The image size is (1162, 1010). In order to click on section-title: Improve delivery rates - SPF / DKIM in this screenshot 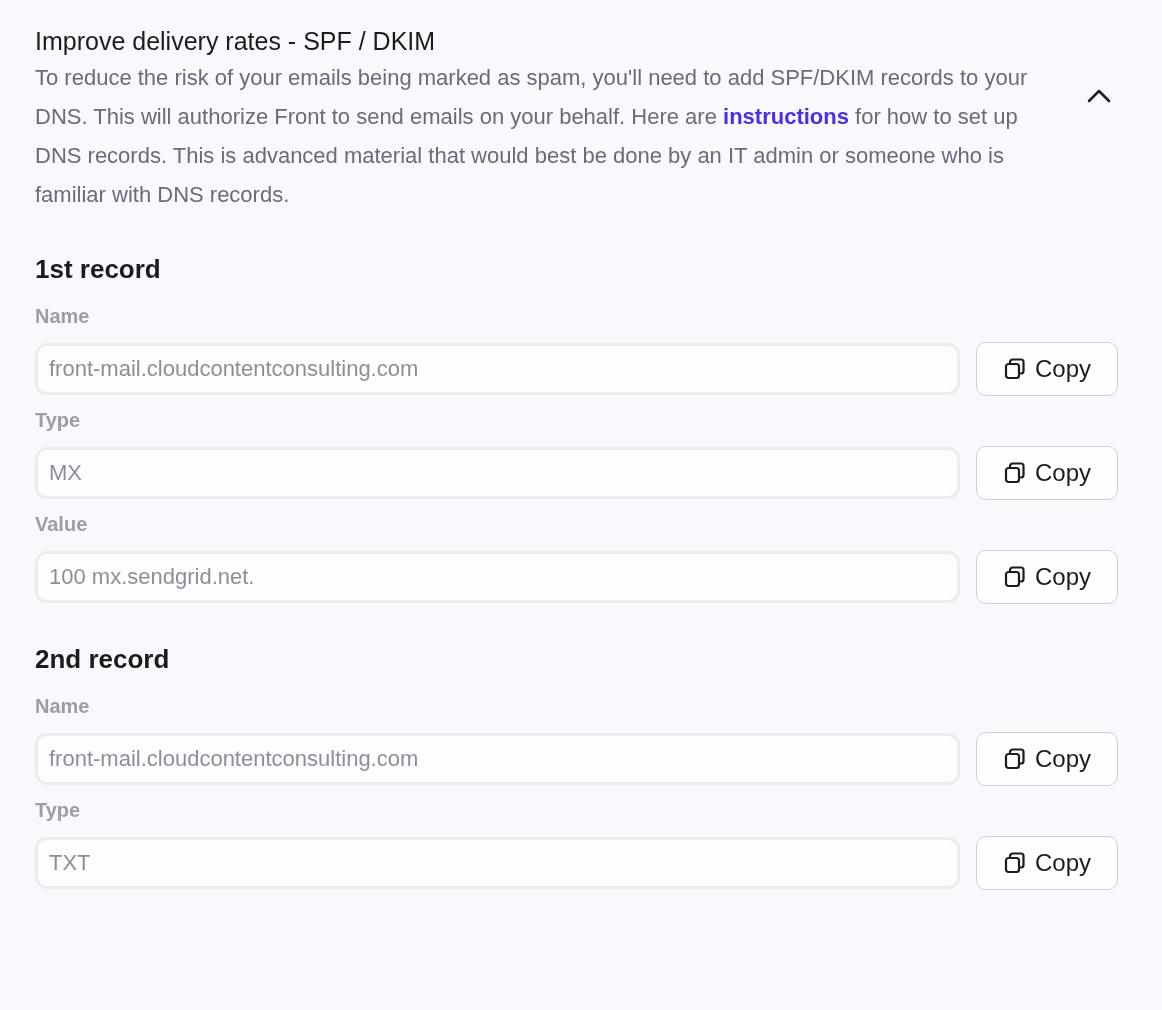, I will do `click(236, 41)`.